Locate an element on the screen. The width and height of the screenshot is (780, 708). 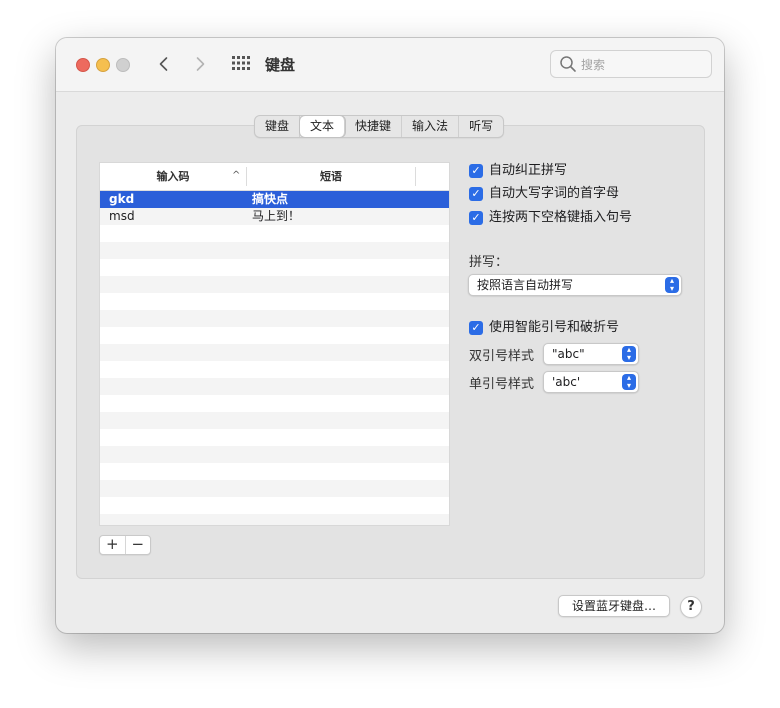
tab-input-sources: 输入法 is located at coordinates (431, 126).